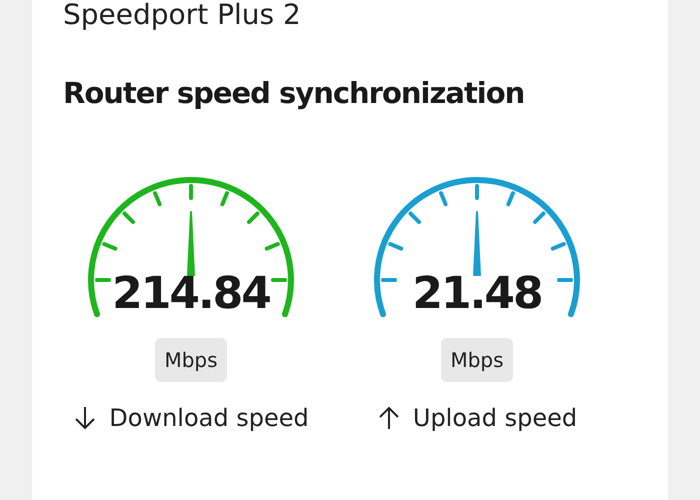 This screenshot has height=500, width=700. What do you see at coordinates (85, 418) in the screenshot?
I see `down-arrow-icon` at bounding box center [85, 418].